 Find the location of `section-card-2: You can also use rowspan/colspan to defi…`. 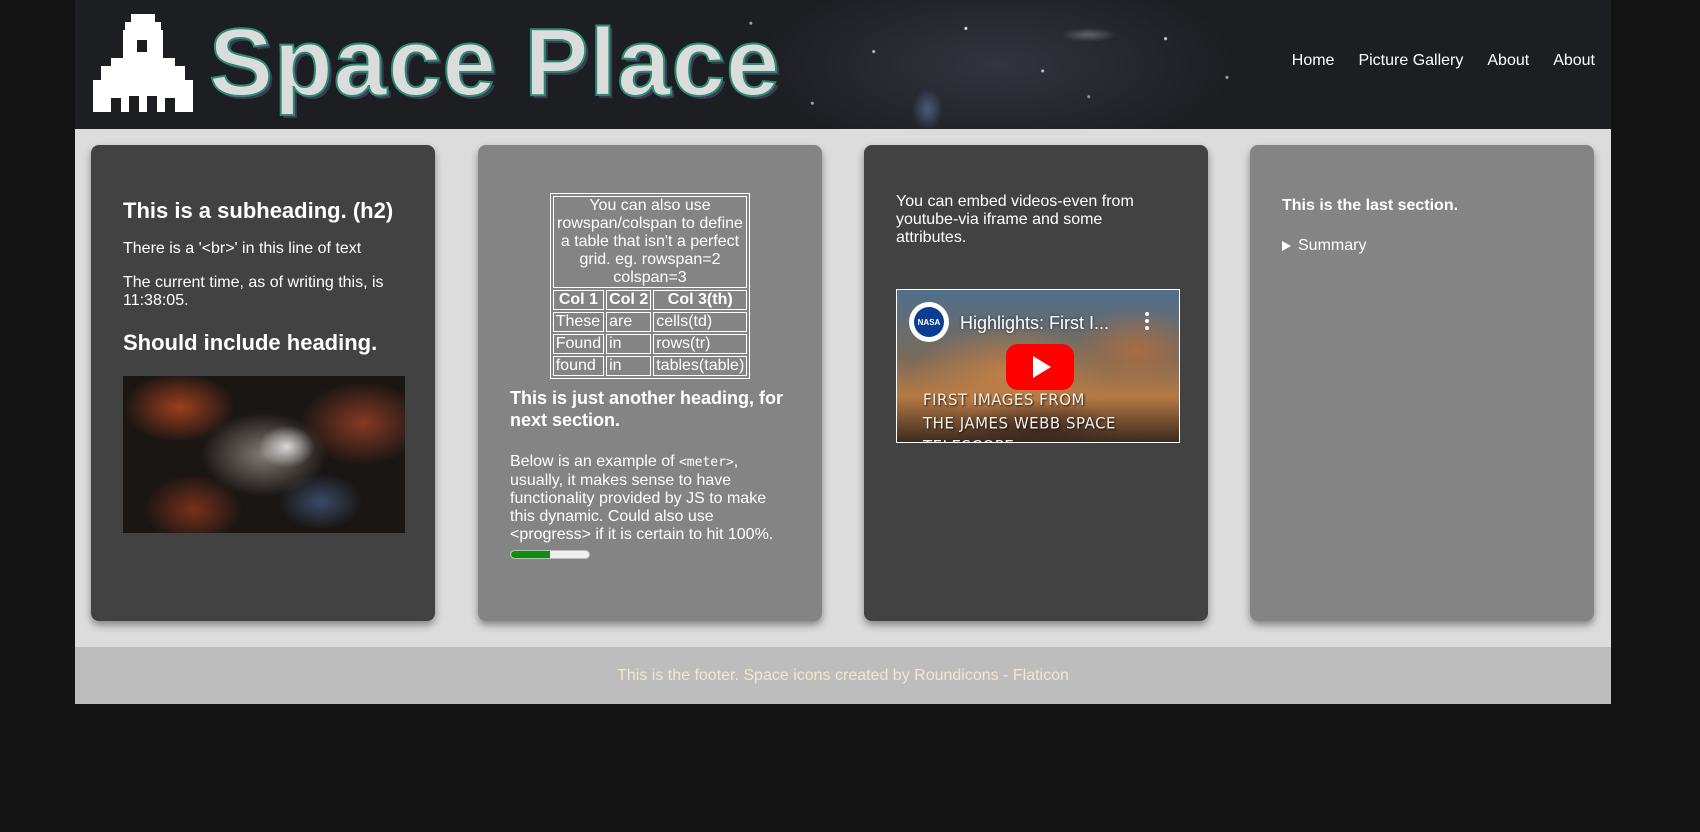

section-card-2: You can also use rowspan/colspan to defi… is located at coordinates (650, 383).